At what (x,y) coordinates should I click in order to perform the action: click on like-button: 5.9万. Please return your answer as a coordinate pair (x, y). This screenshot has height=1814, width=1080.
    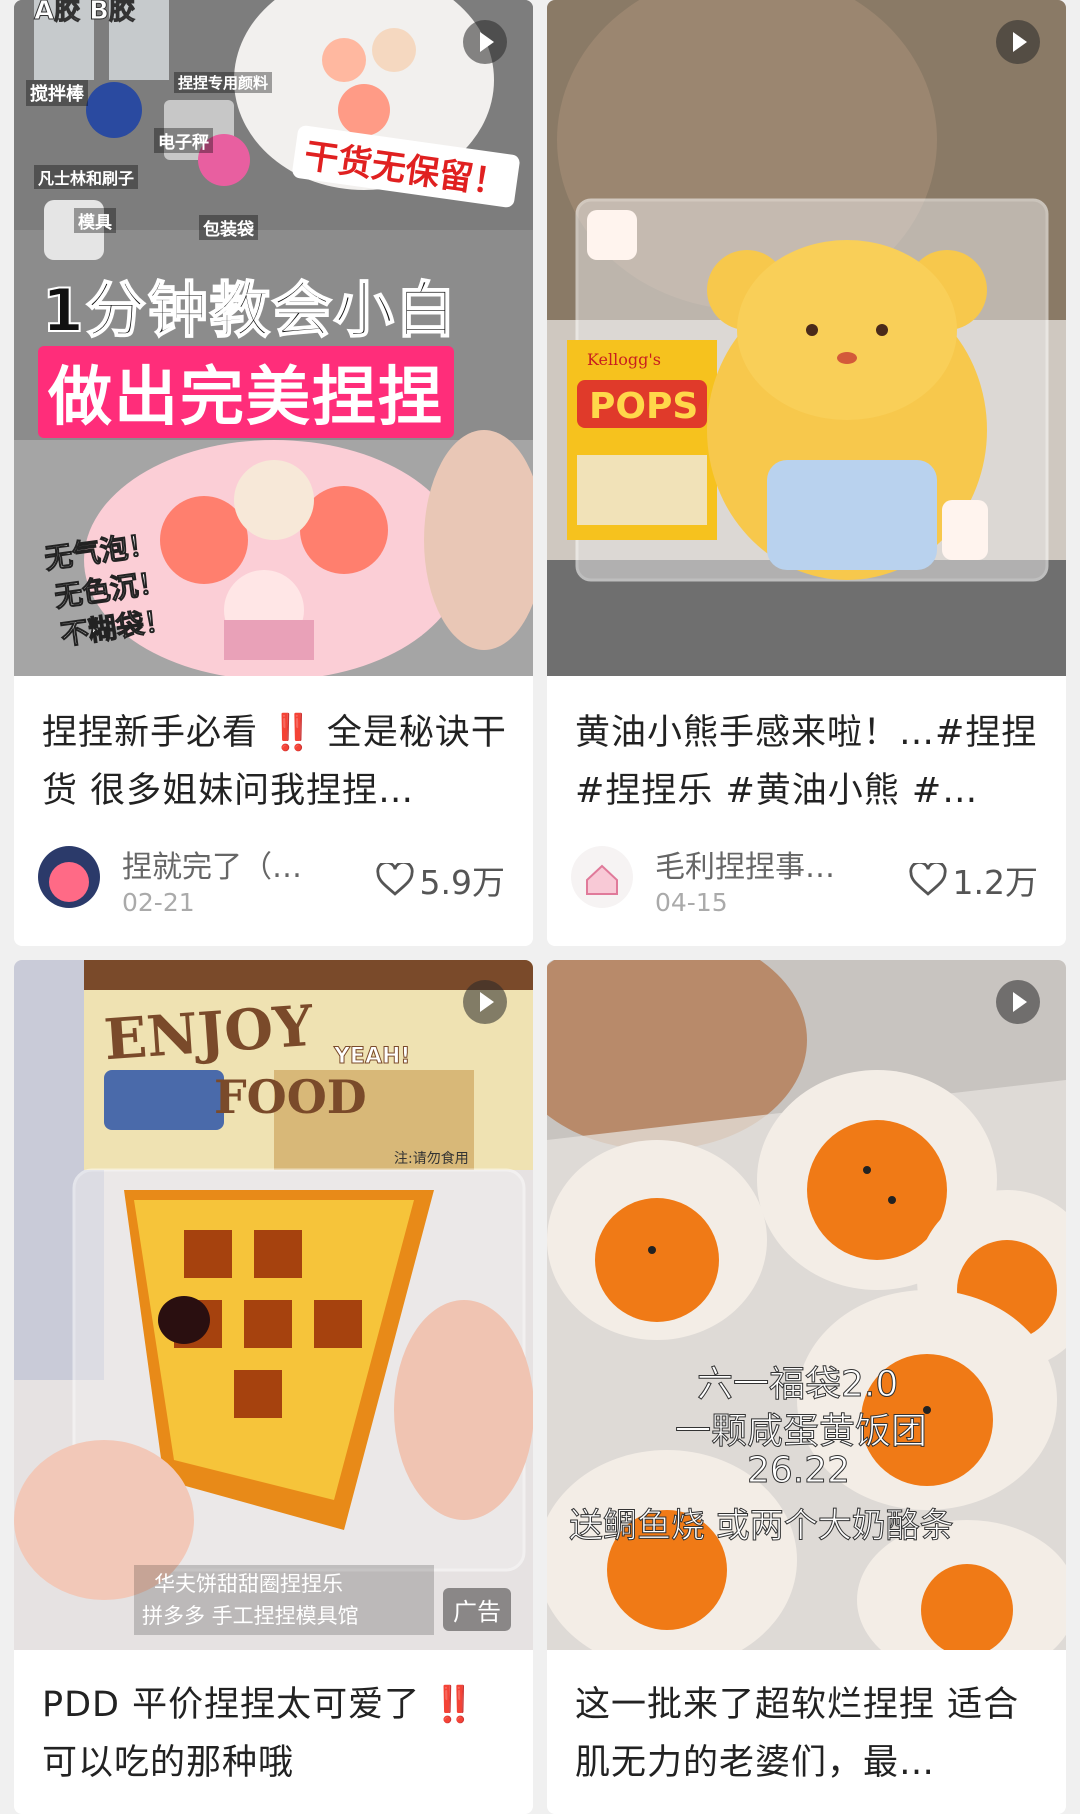
    Looking at the image, I should click on (440, 880).